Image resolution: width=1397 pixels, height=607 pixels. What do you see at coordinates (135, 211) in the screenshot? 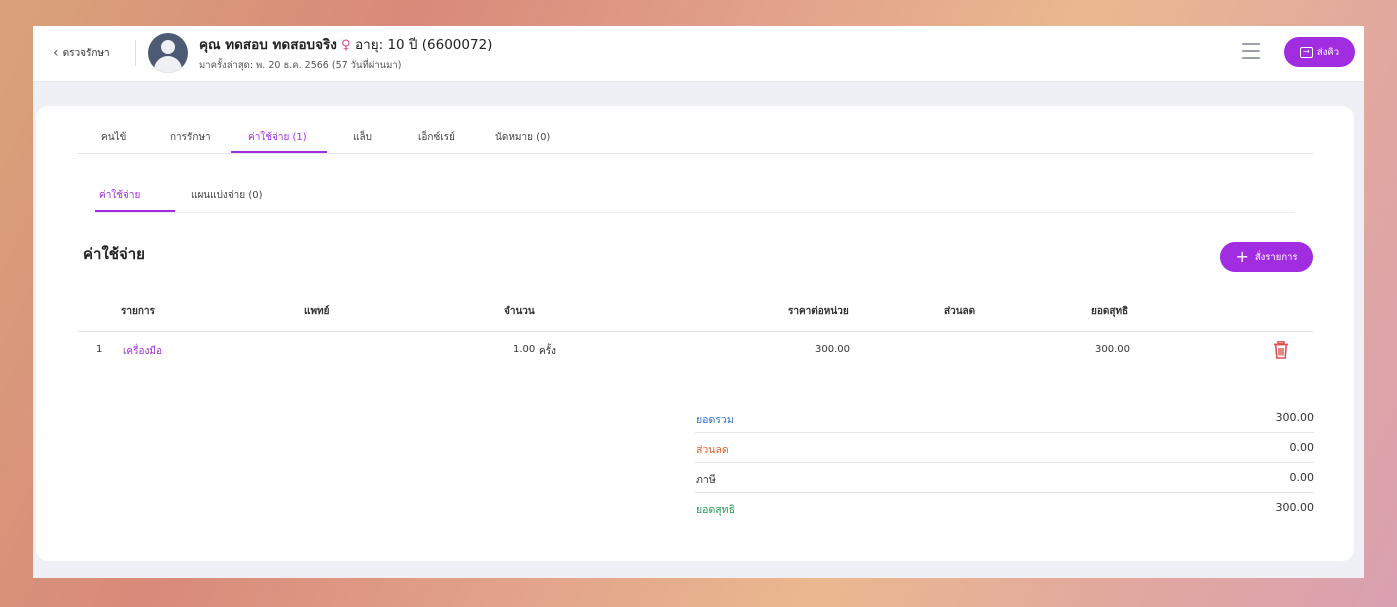
I see `active-subtab-indicator` at bounding box center [135, 211].